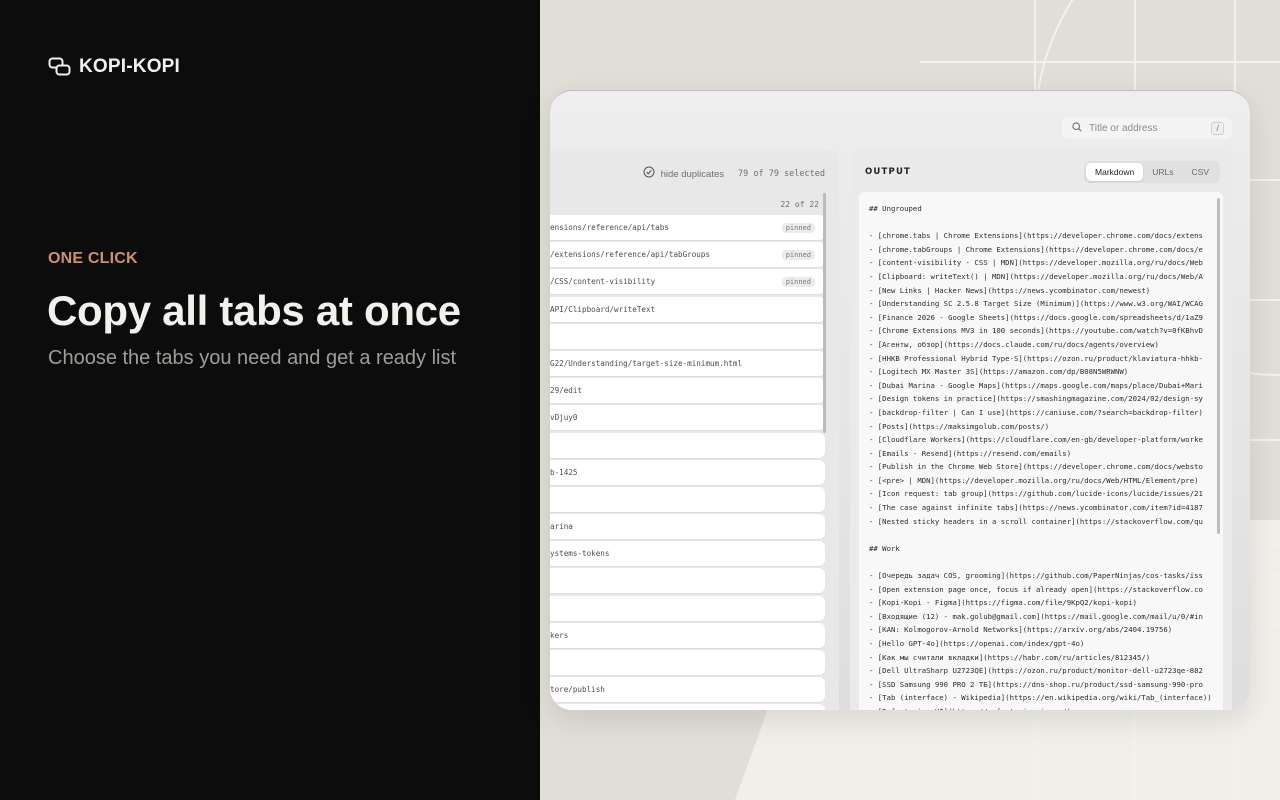  Describe the element at coordinates (687, 282) in the screenshot. I see `tab-row: /CSS/content-visibility pinned` at that location.